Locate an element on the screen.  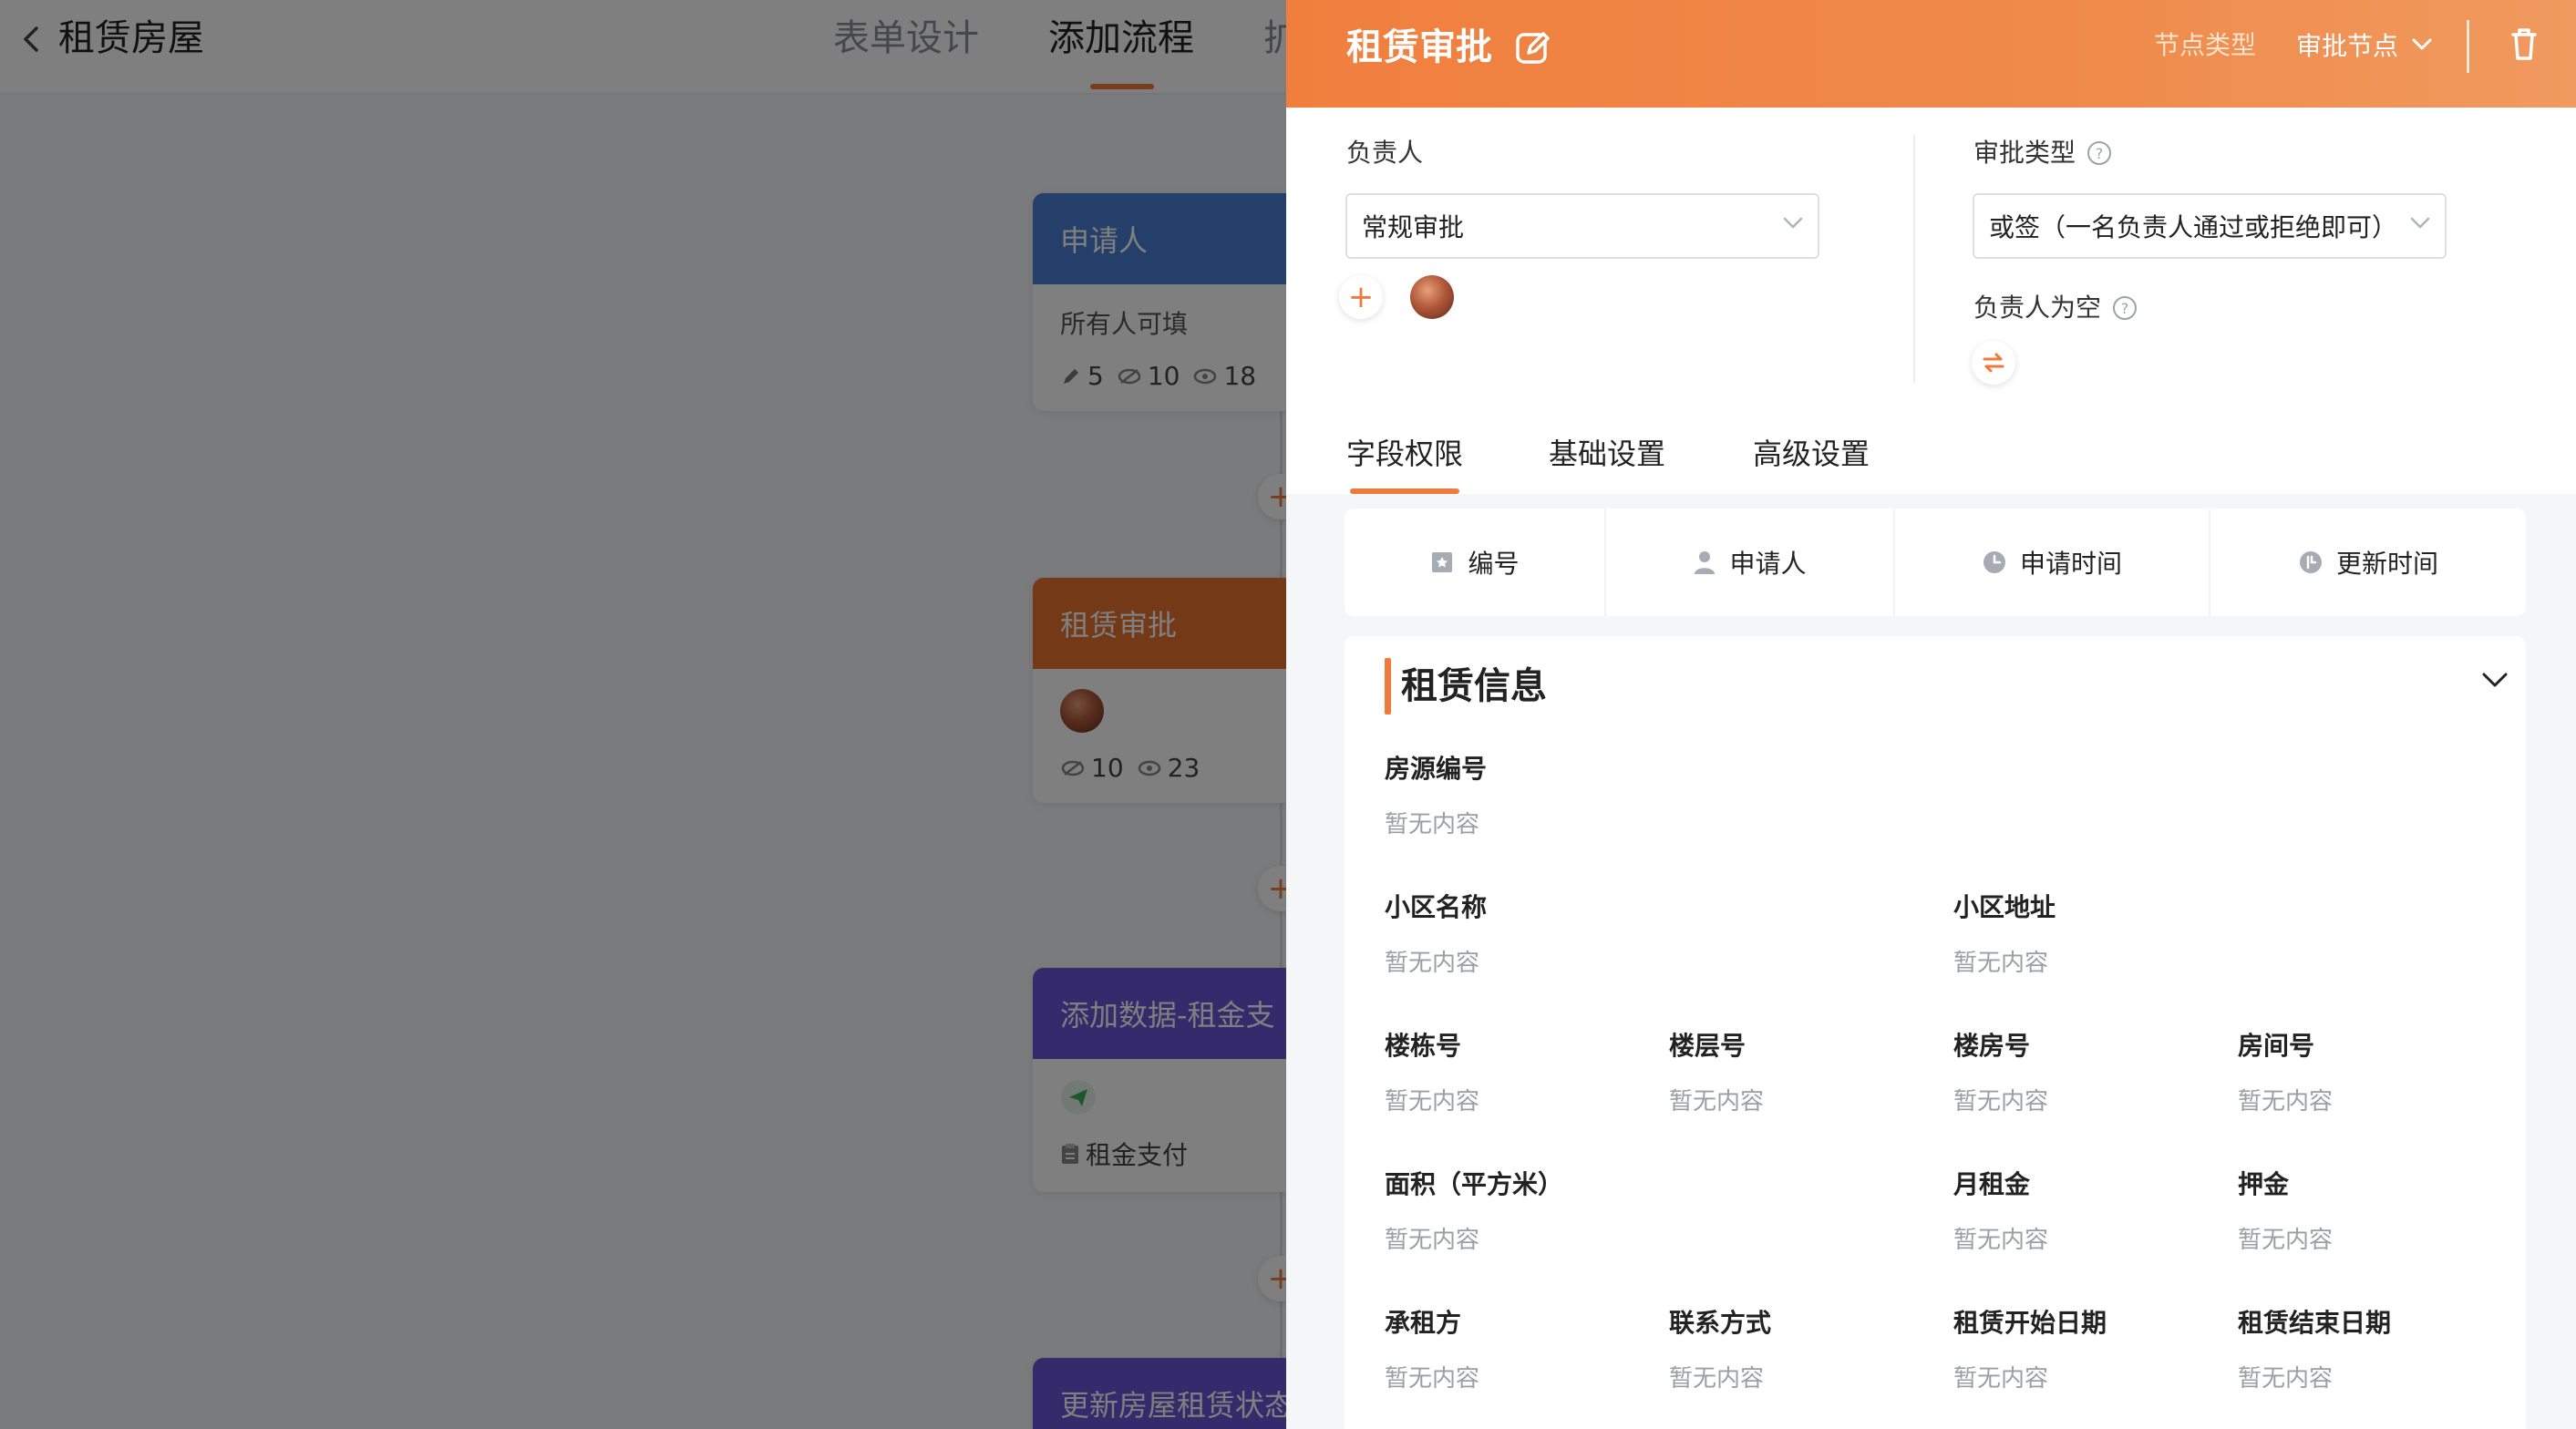
assignee-select: 常规审批 is located at coordinates (1582, 226).